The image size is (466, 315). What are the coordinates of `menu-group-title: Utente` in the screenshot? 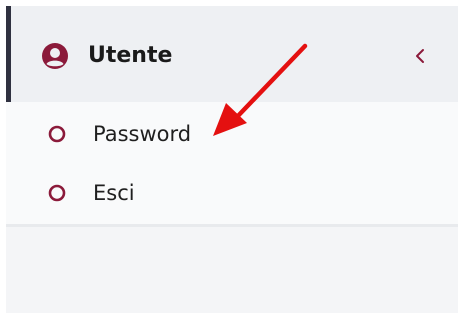 It's located at (130, 55).